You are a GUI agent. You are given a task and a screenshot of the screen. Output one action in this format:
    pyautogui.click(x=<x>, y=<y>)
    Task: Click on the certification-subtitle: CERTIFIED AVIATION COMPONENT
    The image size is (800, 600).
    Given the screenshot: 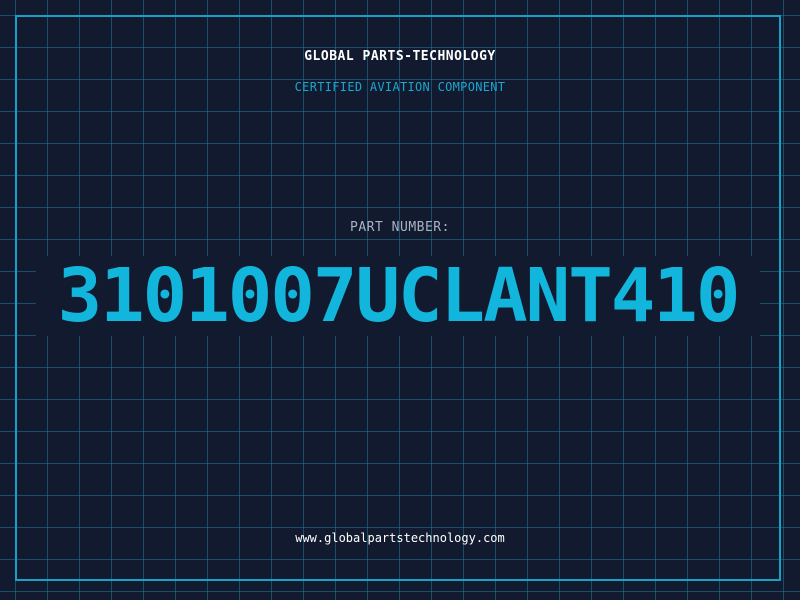 What is the action you would take?
    pyautogui.click(x=400, y=87)
    